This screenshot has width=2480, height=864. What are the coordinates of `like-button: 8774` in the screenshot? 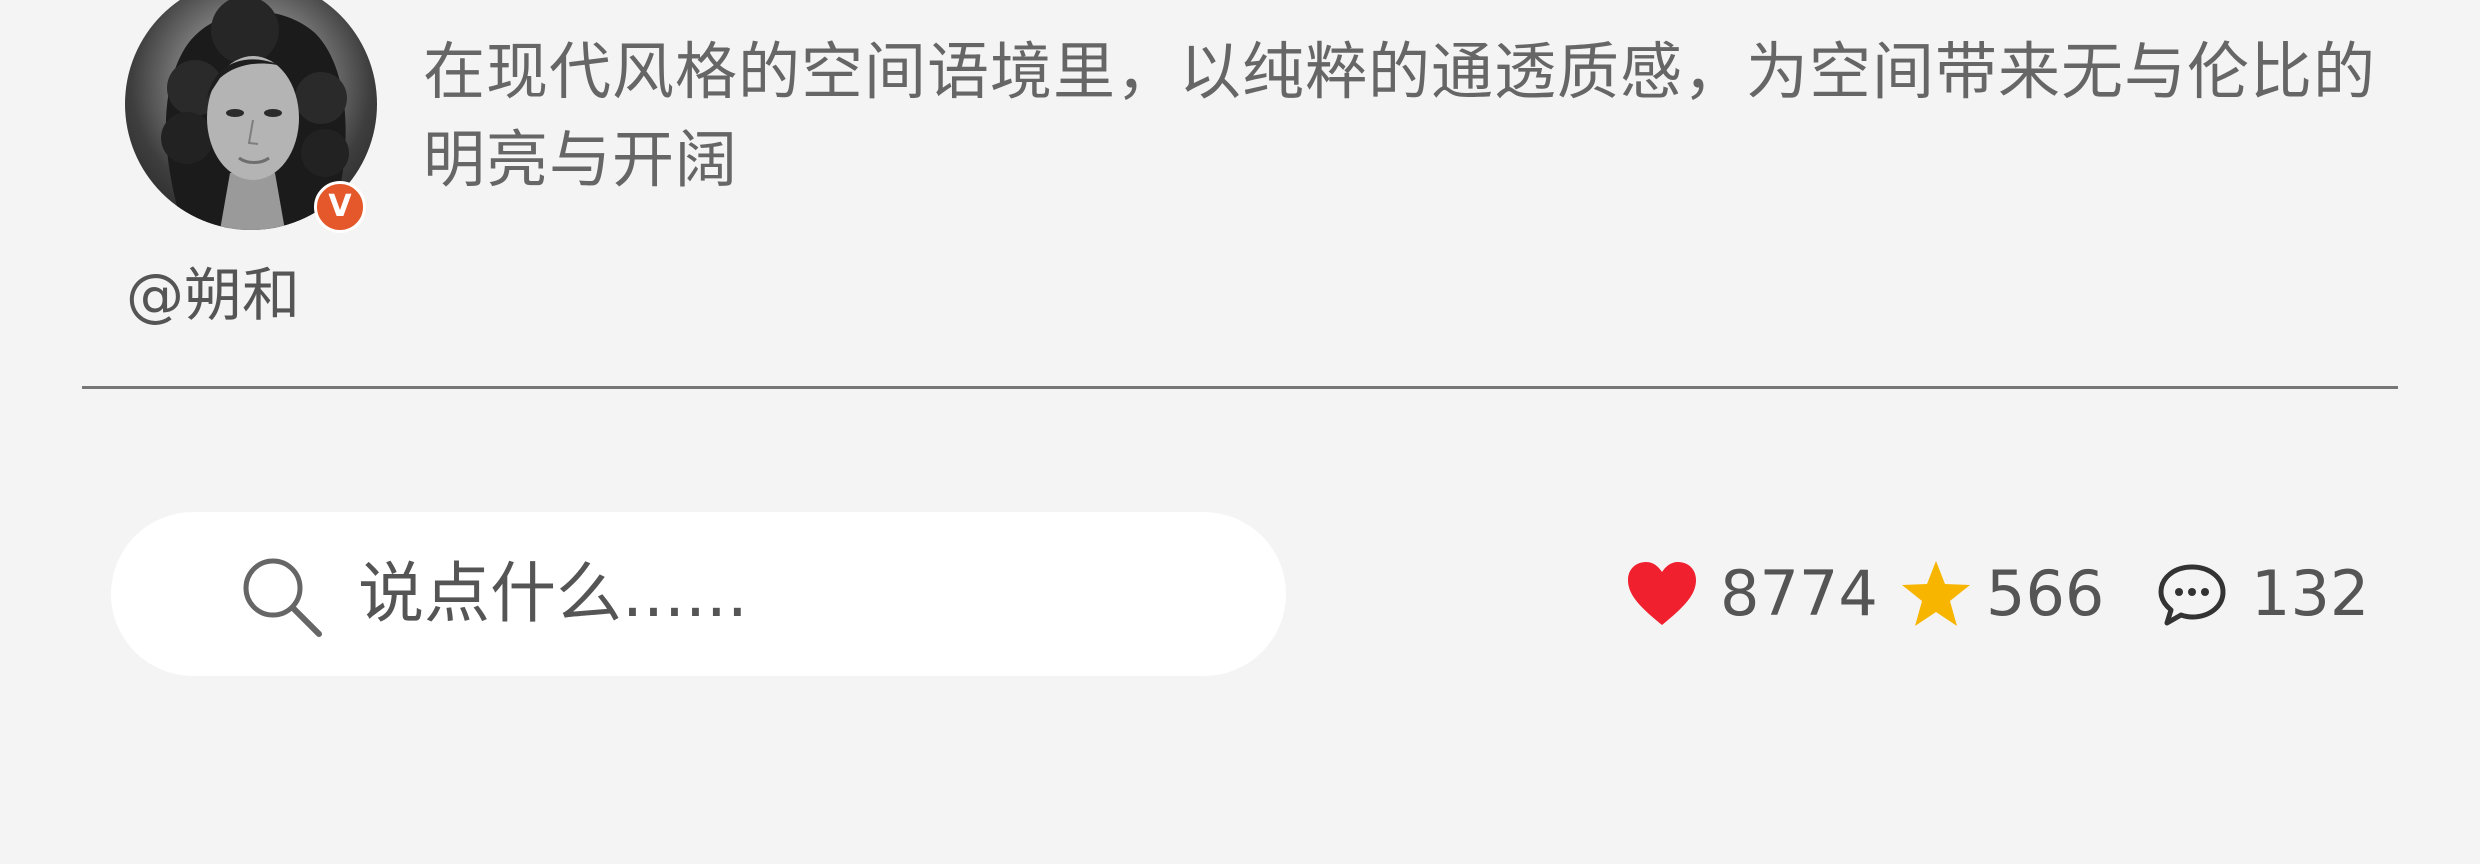 It's located at (1752, 594).